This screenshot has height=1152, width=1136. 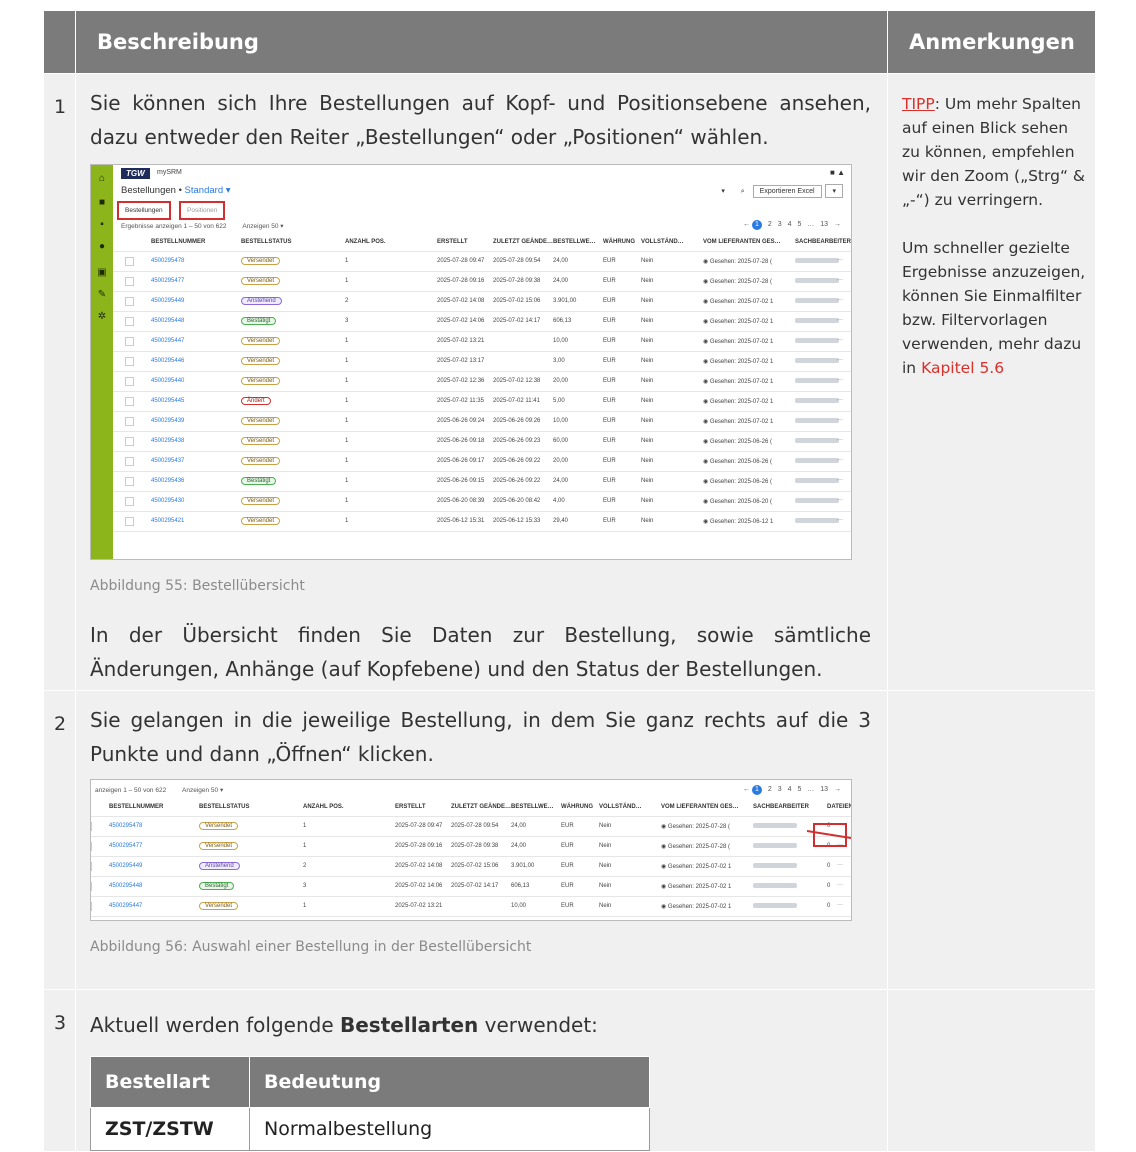 What do you see at coordinates (962, 368) in the screenshot?
I see `chapter-link: Kapitel 5.6` at bounding box center [962, 368].